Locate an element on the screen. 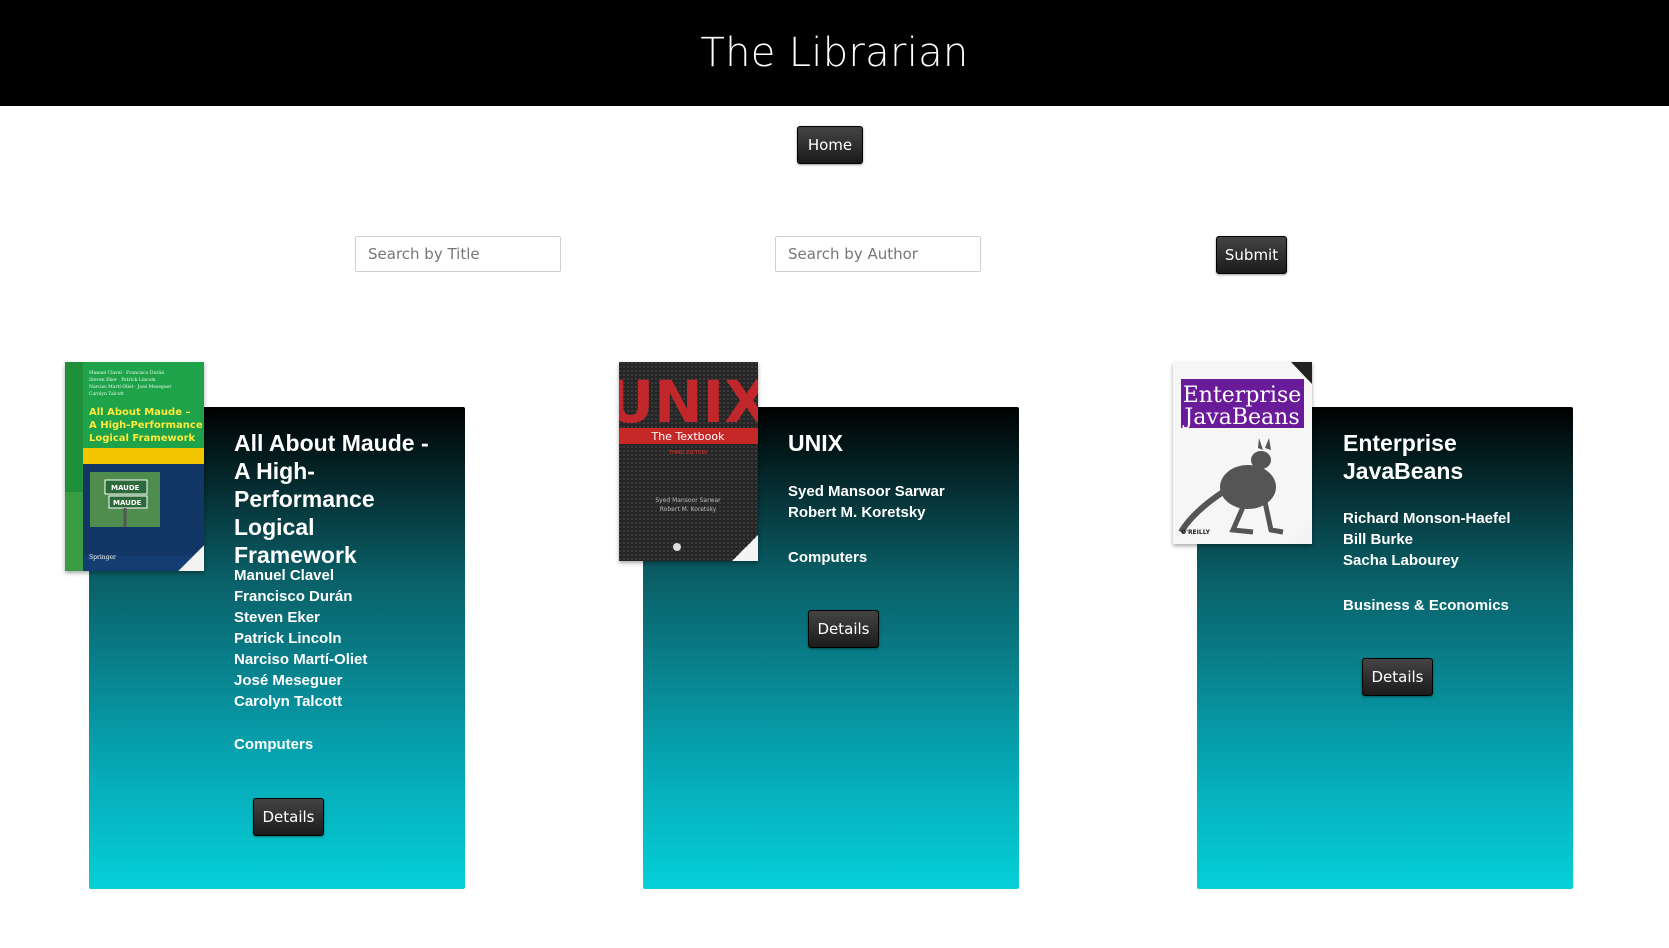 This screenshot has width=1669, height=948. cover-unix-subtitle: The Textbook is located at coordinates (687, 436).